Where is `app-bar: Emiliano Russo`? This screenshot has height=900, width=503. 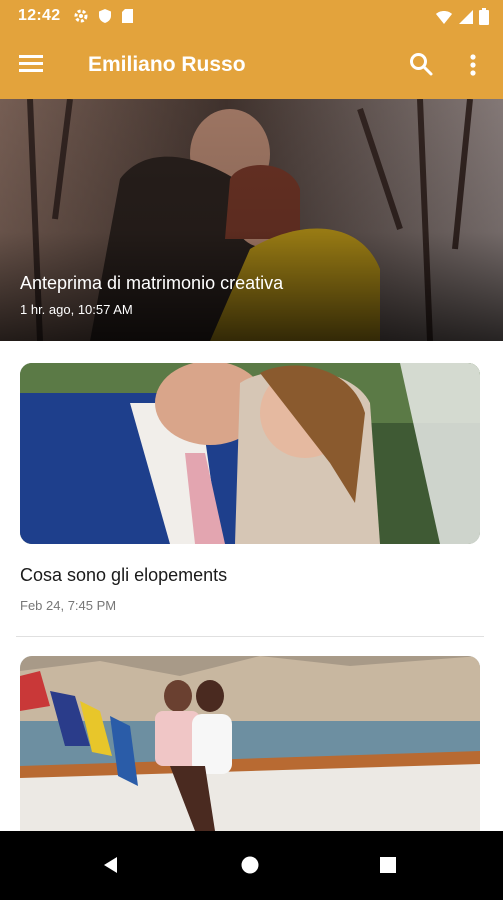 app-bar: Emiliano Russo is located at coordinates (251, 65).